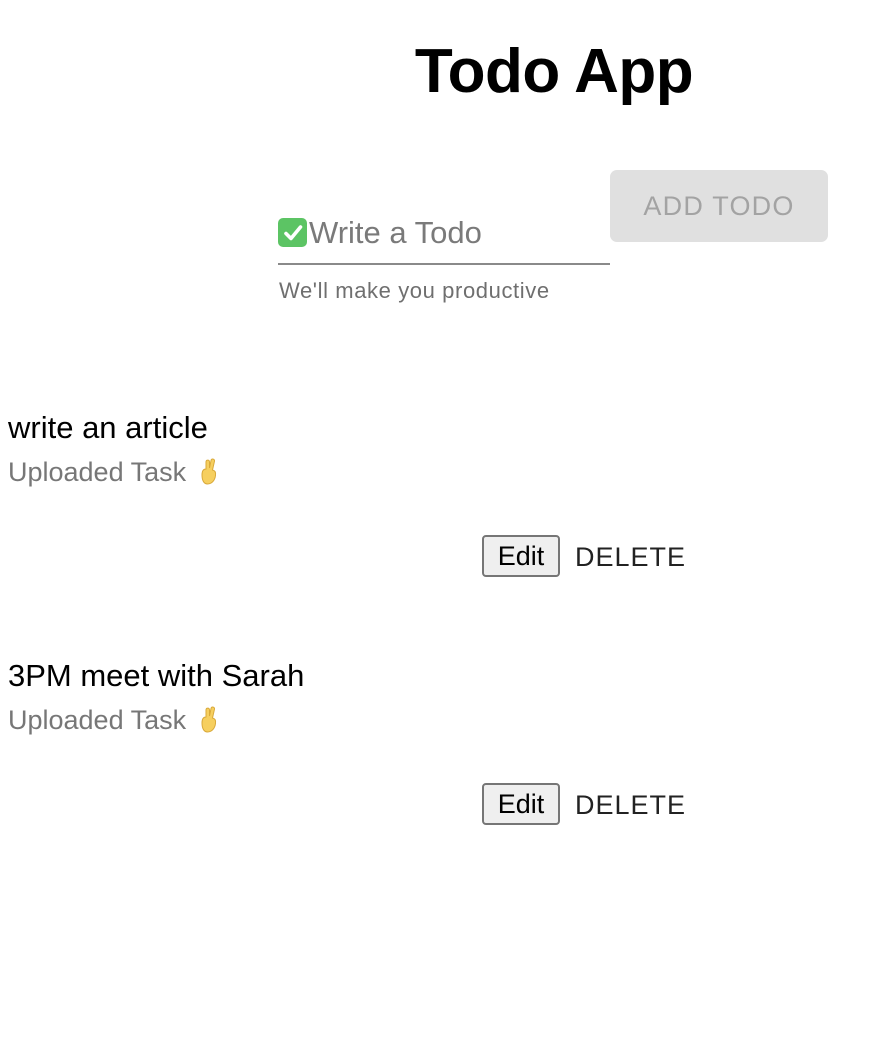 The height and width of the screenshot is (1044, 872). Describe the element at coordinates (414, 290) in the screenshot. I see `input-helper-text: We'll make you productive` at that location.